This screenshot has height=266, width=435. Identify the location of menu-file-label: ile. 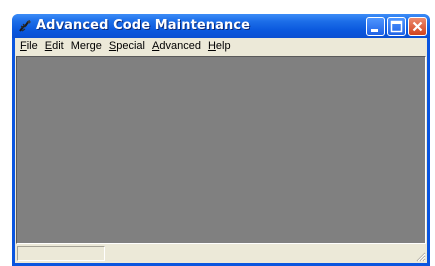
(32, 46).